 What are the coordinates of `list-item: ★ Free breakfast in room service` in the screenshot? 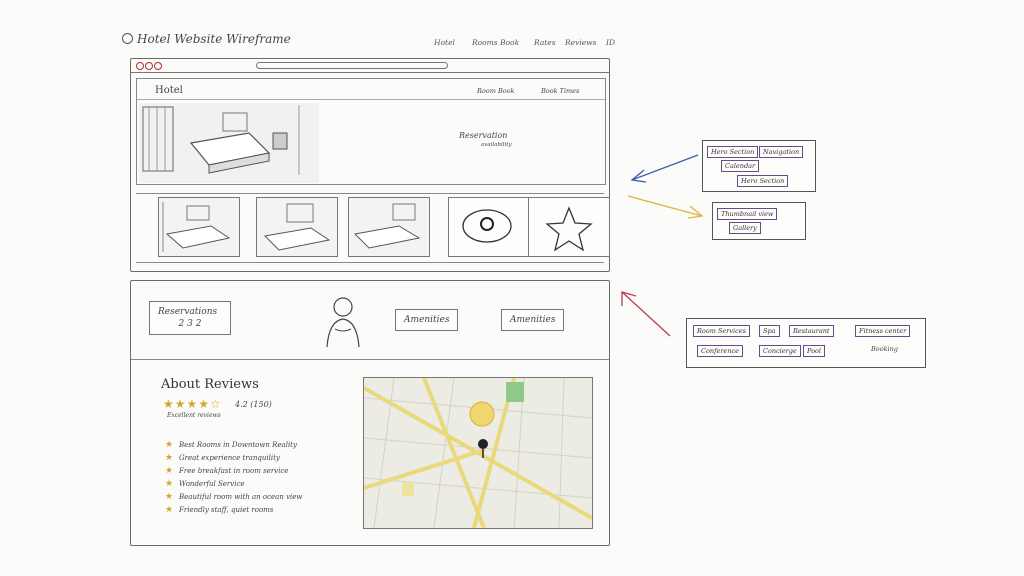 It's located at (227, 471).